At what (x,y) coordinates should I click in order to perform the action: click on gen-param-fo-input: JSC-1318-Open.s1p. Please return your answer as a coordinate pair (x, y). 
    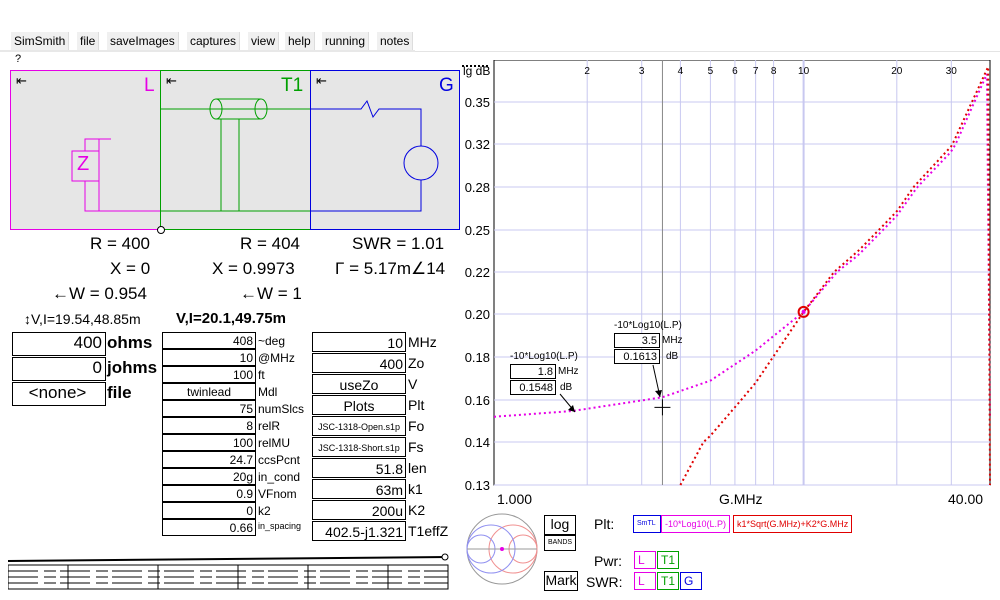
    Looking at the image, I should click on (359, 426).